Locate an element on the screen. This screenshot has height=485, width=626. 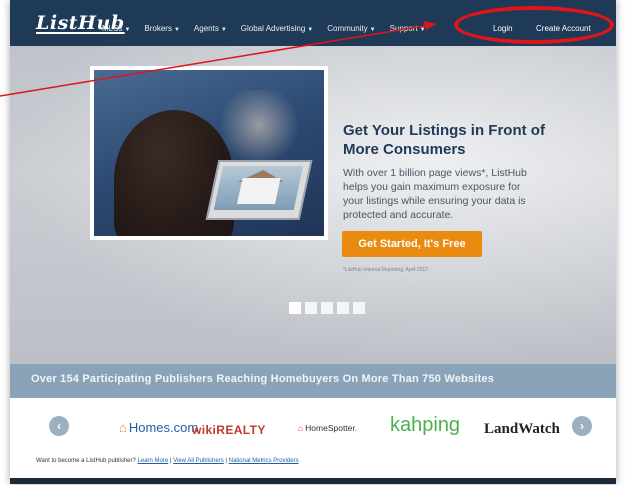
red-annotation-arrow is located at coordinates (218, 60).